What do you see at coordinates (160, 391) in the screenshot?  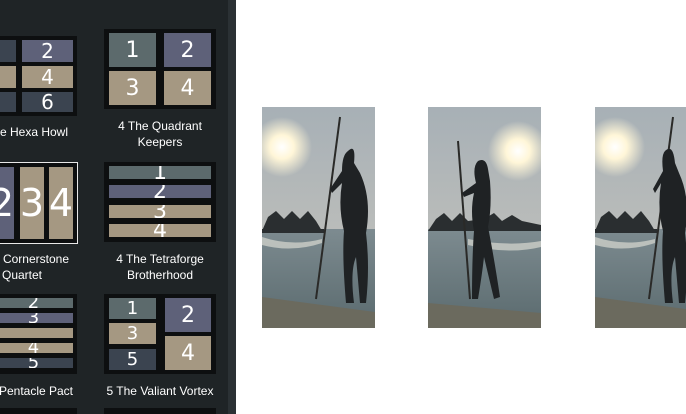 I see `layout-label-valiant: 5 The Valiant Vortex` at bounding box center [160, 391].